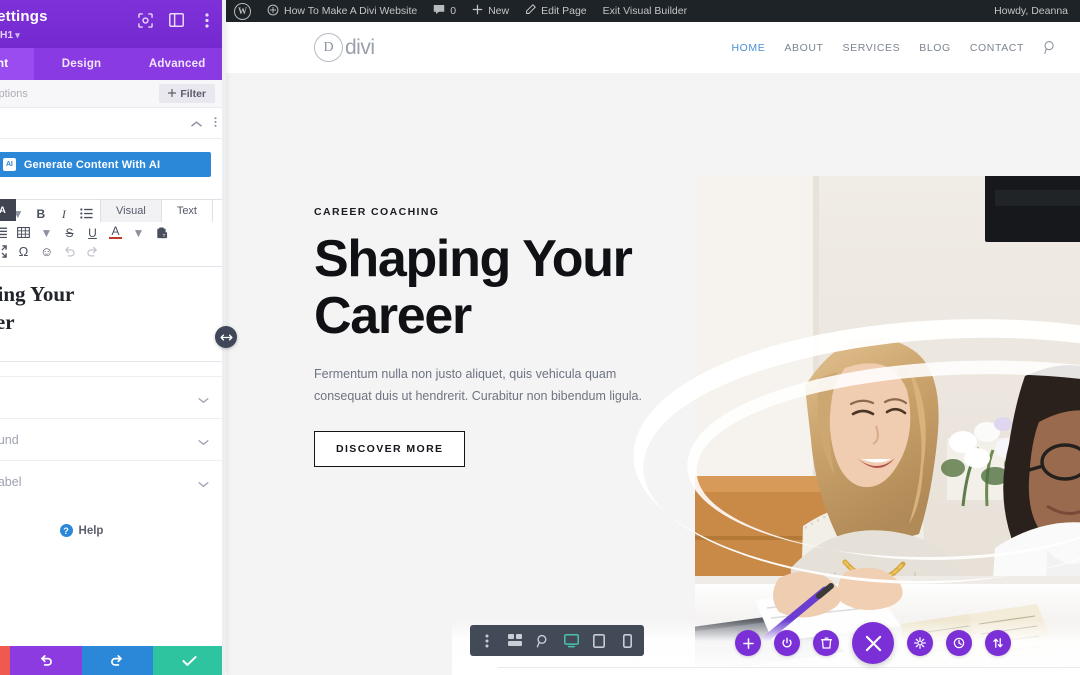 This screenshot has width=1080, height=675. I want to click on strikethrough-icon: S, so click(69, 233).